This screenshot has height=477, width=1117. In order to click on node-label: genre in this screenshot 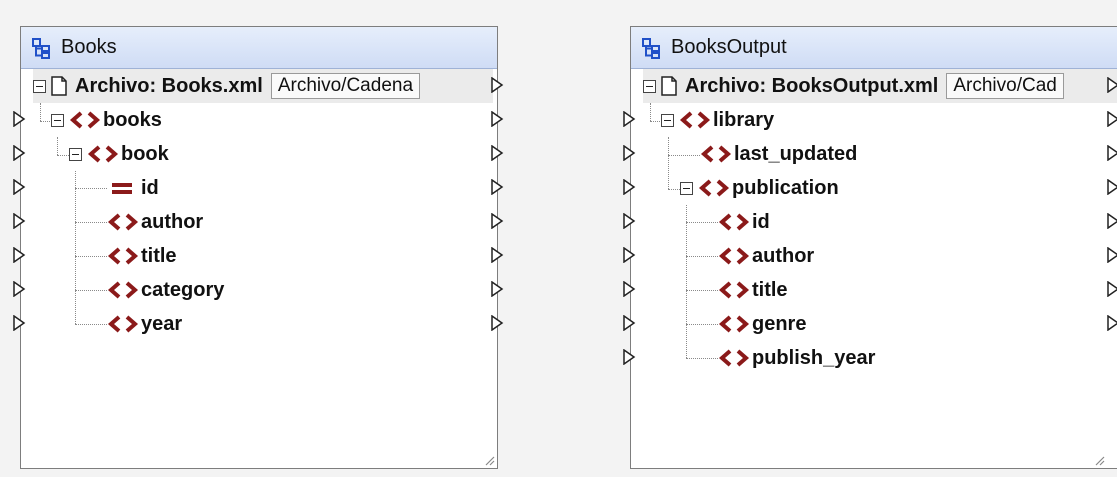, I will do `click(779, 323)`.